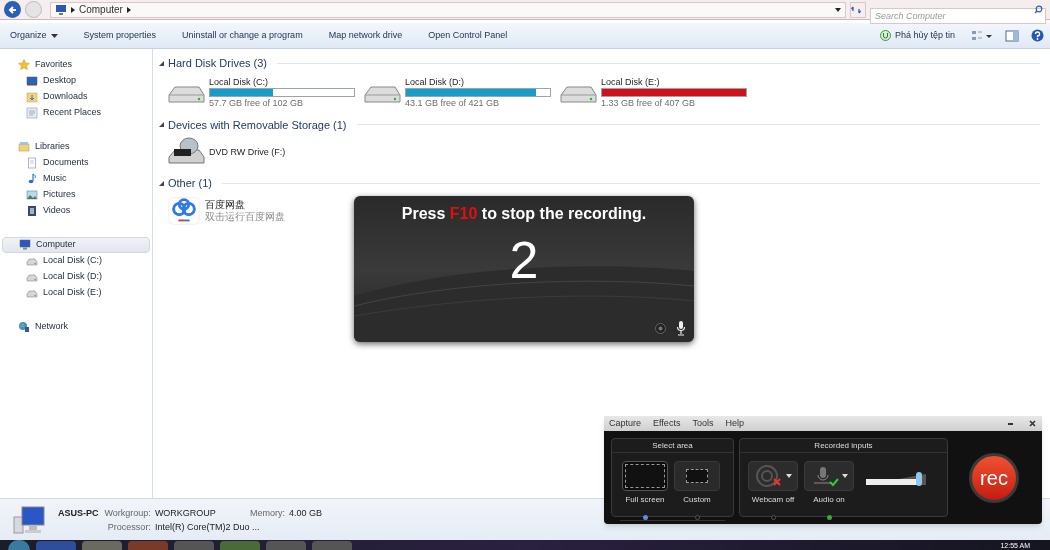  I want to click on sidebar-item: Recent Places, so click(76, 113).